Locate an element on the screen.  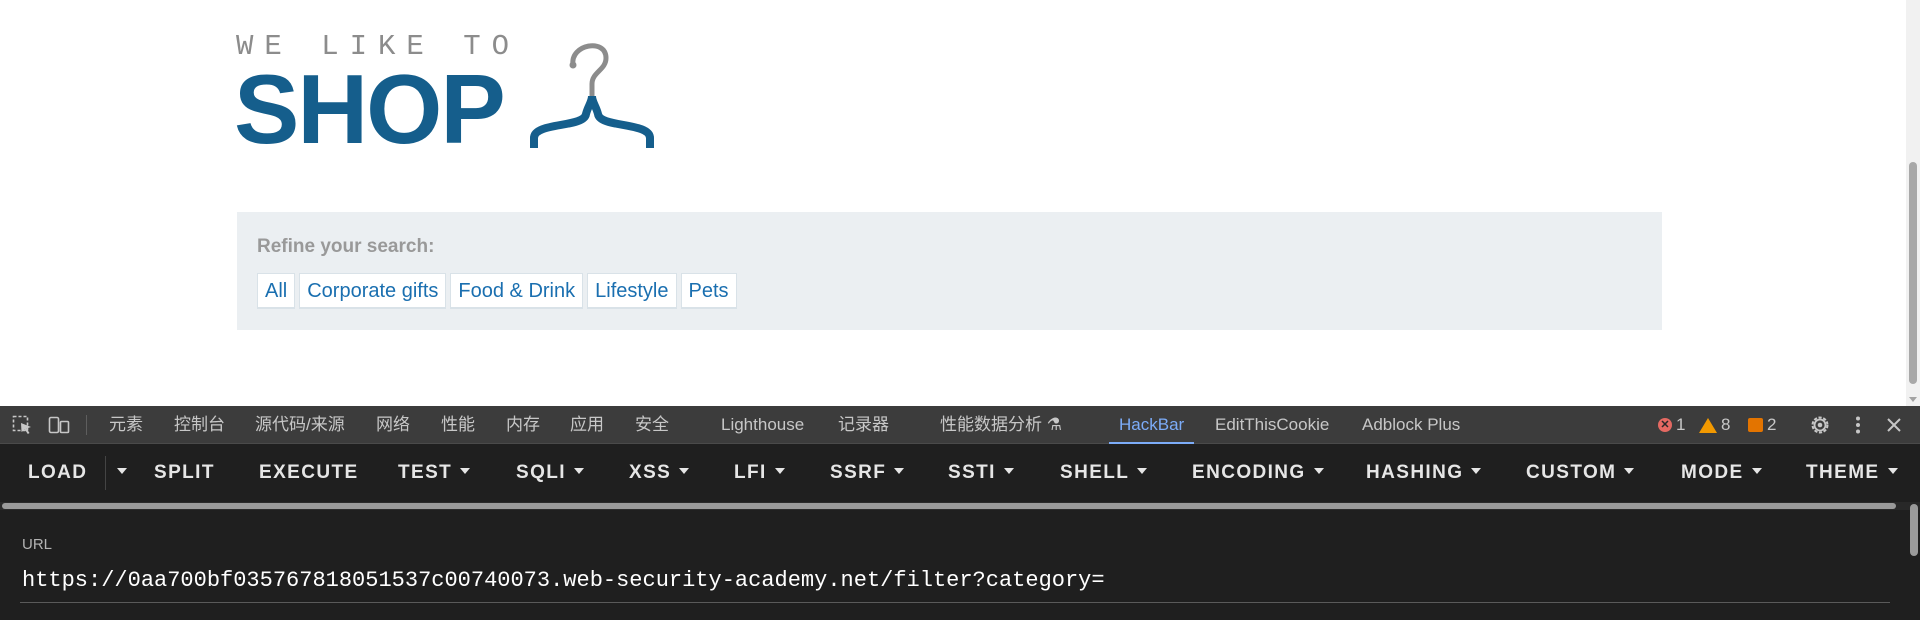
sqli-menu-label: SQLI is located at coordinates (541, 472).